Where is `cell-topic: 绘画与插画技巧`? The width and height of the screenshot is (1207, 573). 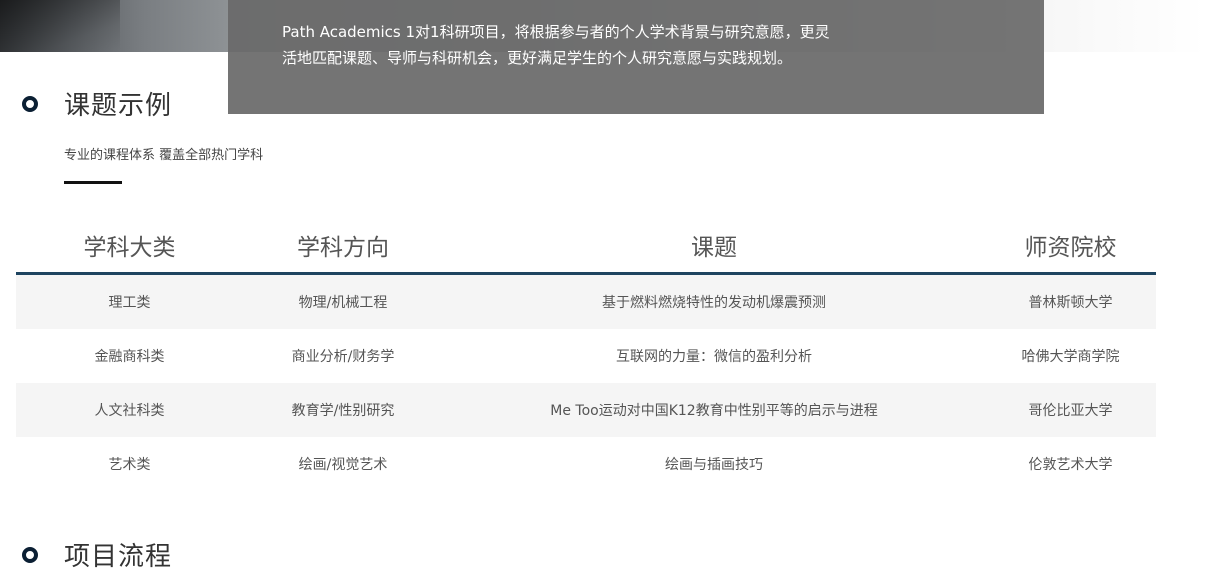 cell-topic: 绘画与插画技巧 is located at coordinates (714, 465).